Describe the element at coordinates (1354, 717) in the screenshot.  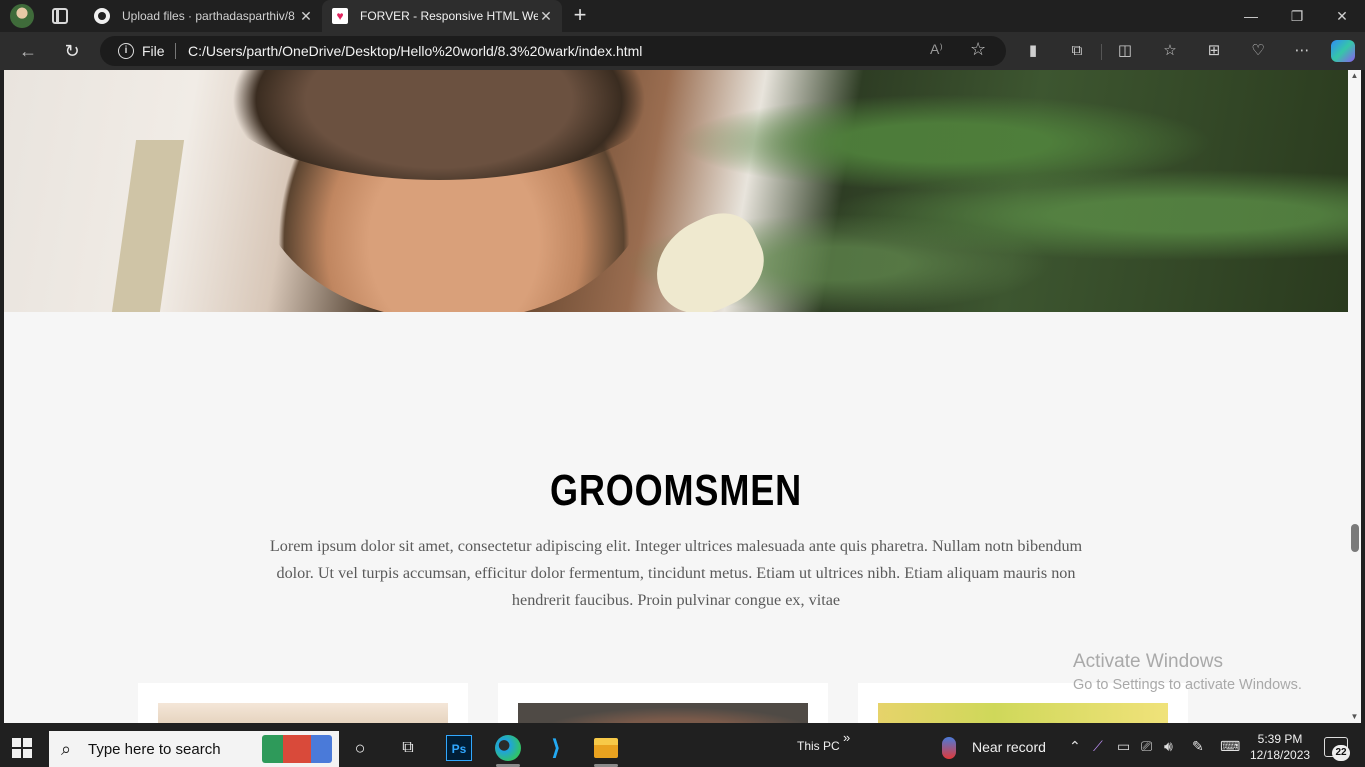
I see `scroll-down-arrow-icon: ▼` at that location.